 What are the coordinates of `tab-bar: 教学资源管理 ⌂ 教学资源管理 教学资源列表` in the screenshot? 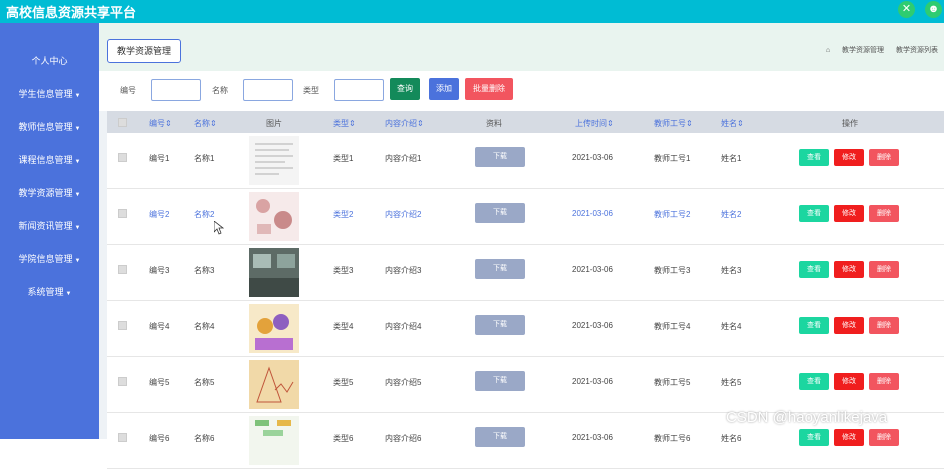 It's located at (521, 47).